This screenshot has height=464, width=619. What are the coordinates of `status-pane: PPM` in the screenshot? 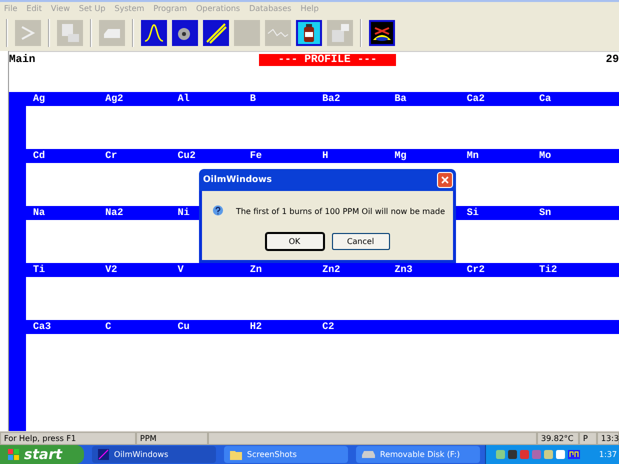 It's located at (172, 438).